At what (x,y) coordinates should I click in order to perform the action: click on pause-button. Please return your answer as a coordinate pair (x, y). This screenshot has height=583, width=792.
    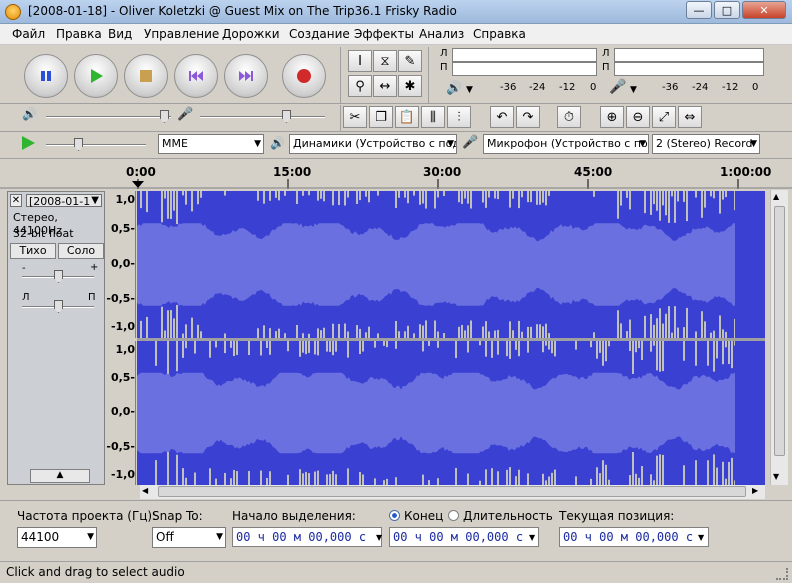
    Looking at the image, I should click on (46, 76).